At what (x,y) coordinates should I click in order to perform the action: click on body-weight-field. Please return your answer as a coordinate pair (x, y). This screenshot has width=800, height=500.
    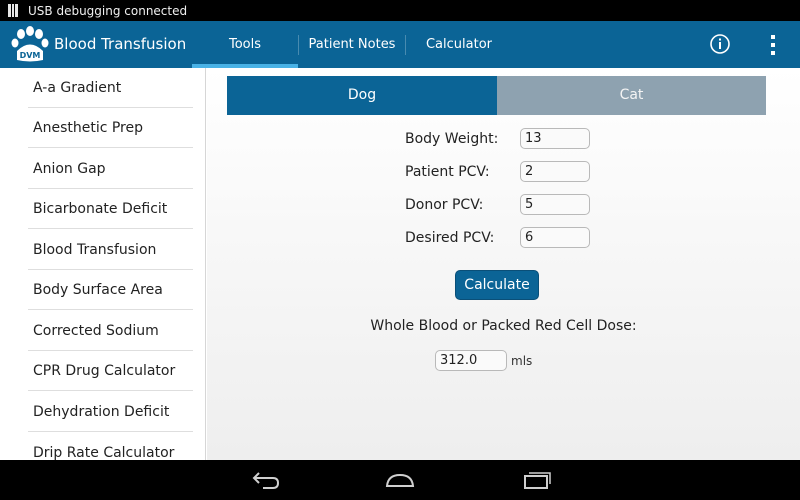
    Looking at the image, I should click on (555, 138).